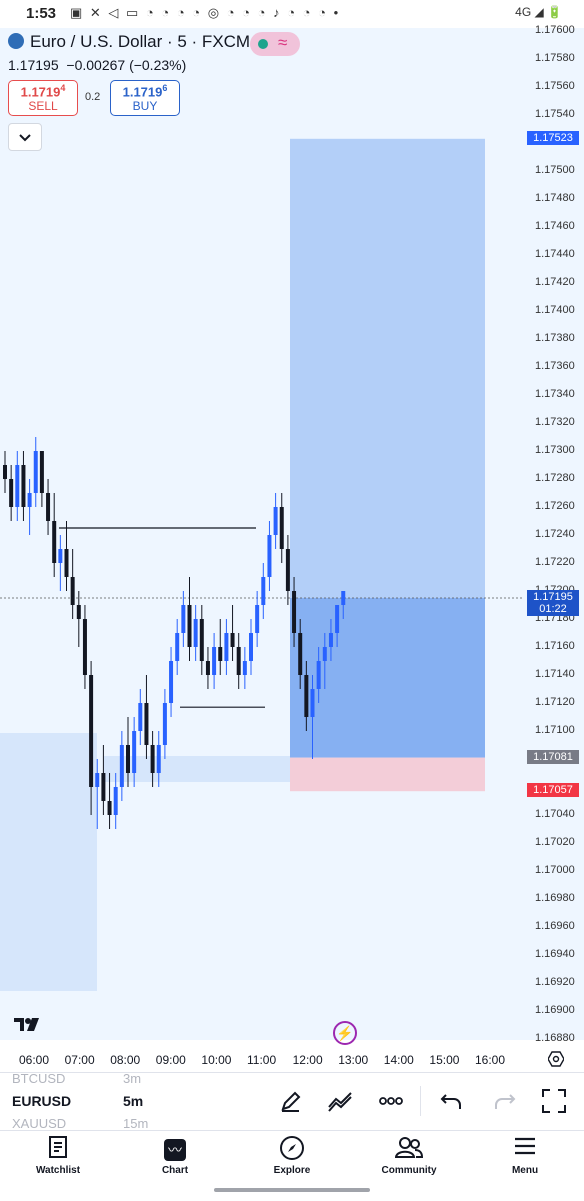 The width and height of the screenshot is (584, 1201). I want to click on nav-chart-label: Chart, so click(175, 1170).